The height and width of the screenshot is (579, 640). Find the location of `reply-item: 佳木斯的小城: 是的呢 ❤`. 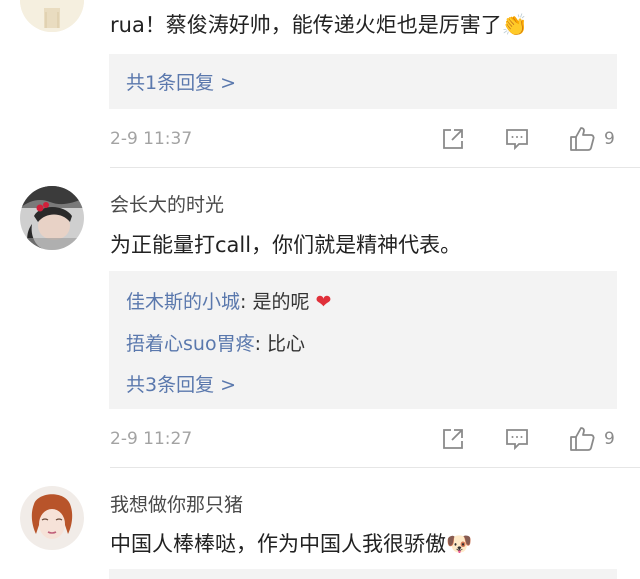

reply-item: 佳木斯的小城: 是的呢 ❤ is located at coordinates (228, 300).